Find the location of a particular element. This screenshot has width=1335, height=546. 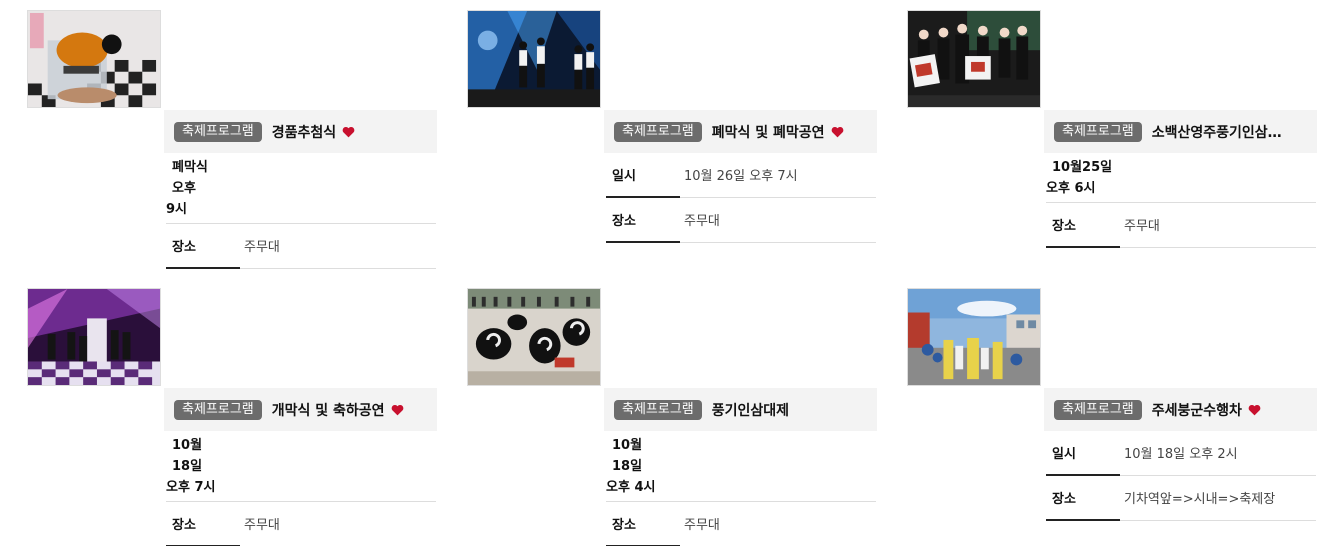

date-row: 일시 10월 18일 오후 2시 is located at coordinates (1181, 453).